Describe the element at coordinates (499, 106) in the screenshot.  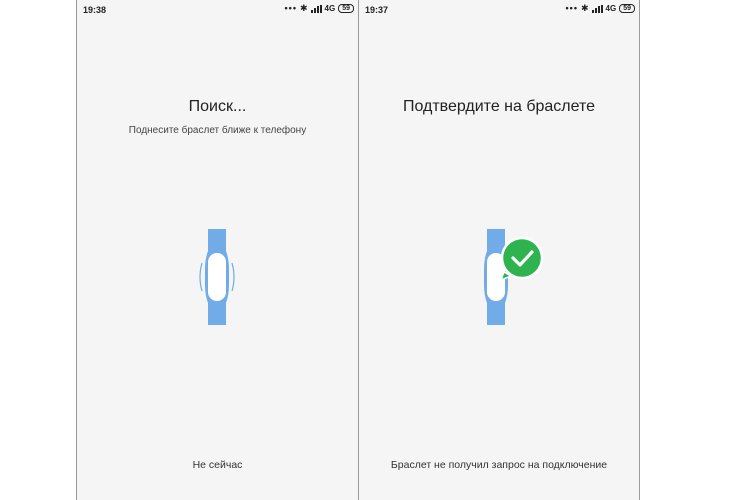
I see `page-title: Подтвердите на браслете` at that location.